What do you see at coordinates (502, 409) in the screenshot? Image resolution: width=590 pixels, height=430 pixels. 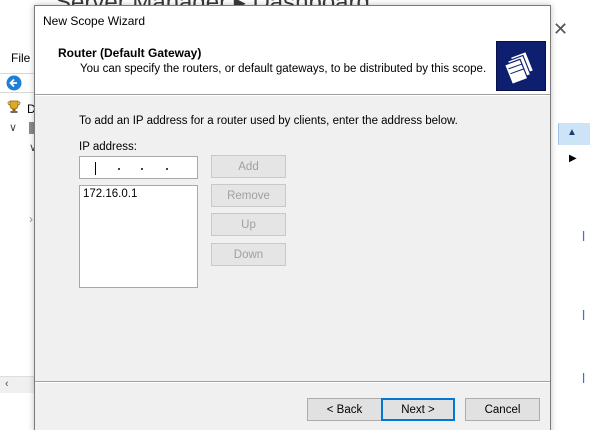 I see `cancel-button: Cancel` at bounding box center [502, 409].